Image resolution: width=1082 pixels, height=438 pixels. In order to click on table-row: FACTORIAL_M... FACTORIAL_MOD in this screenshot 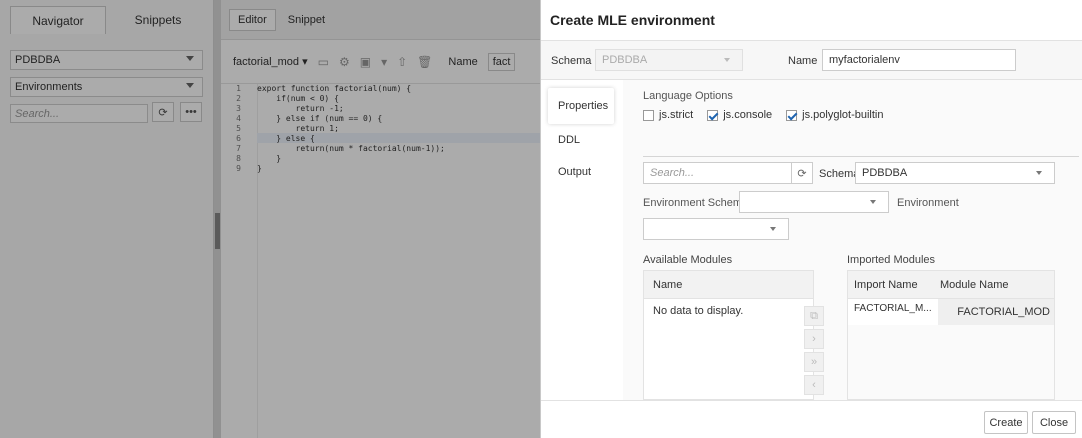, I will do `click(951, 312)`.